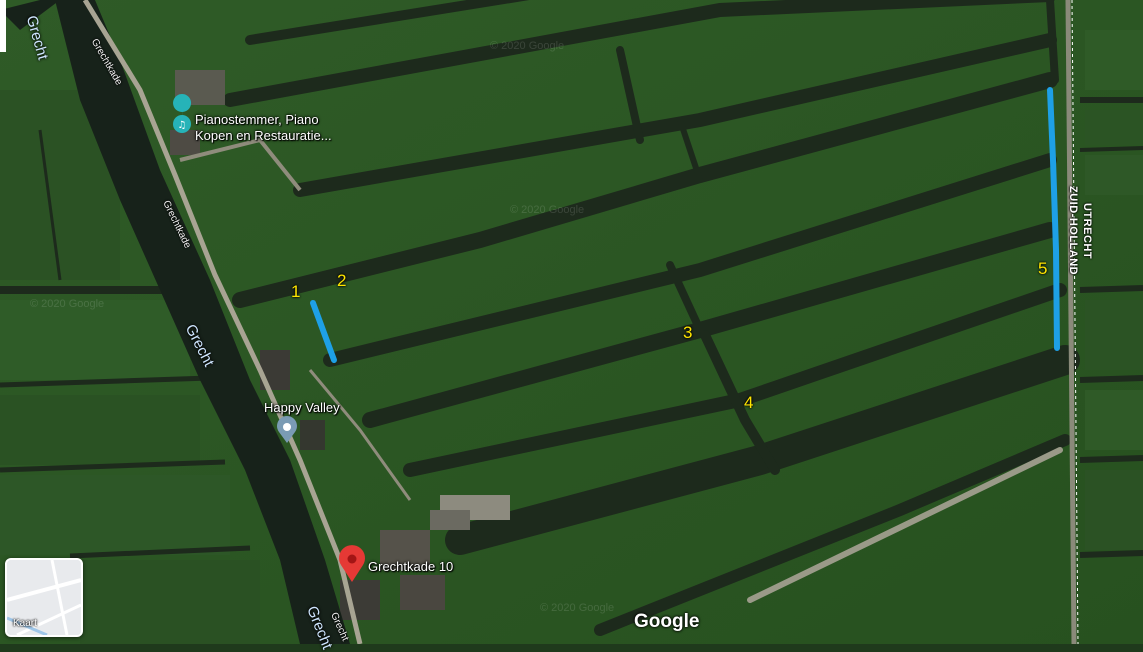  I want to click on map-type-toggle-button: Kaart, so click(44, 597).